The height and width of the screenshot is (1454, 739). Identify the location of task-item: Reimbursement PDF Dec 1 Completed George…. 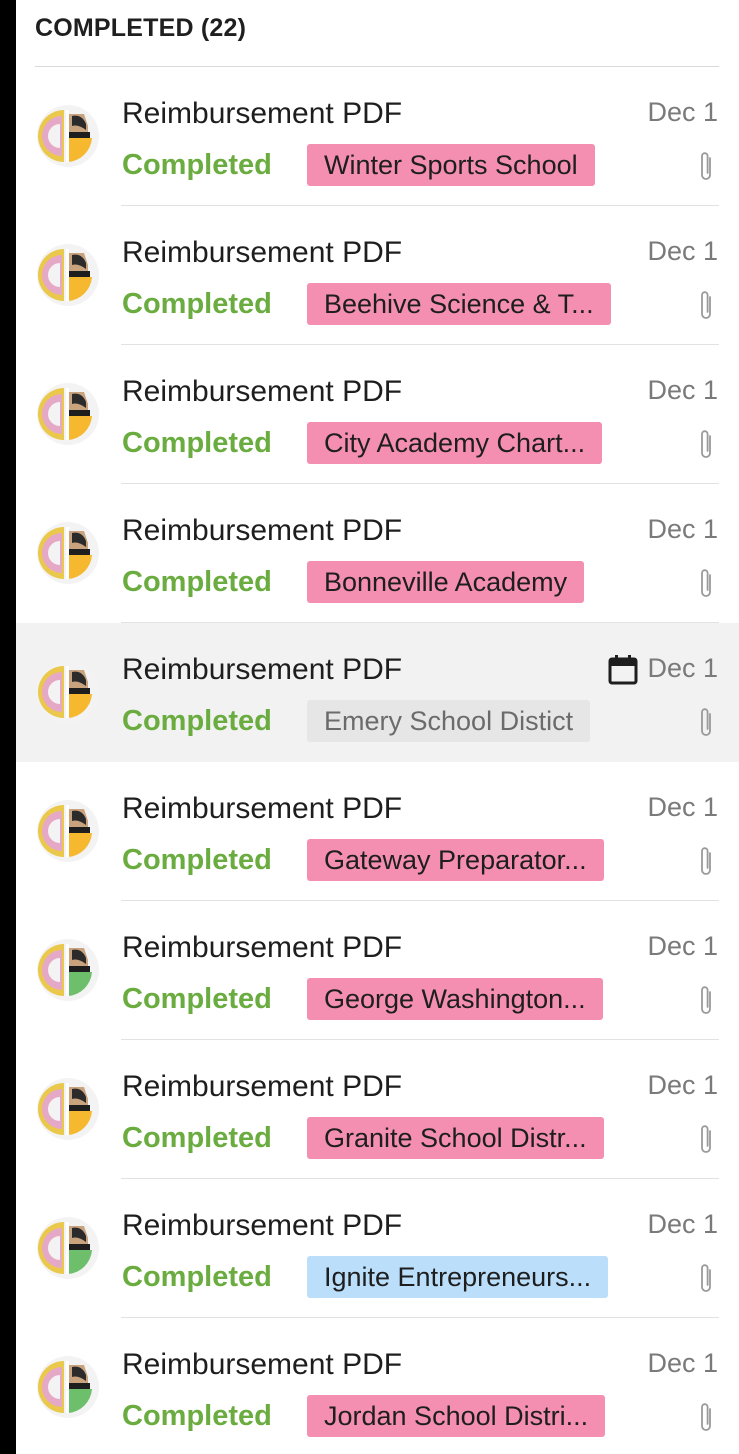
(377, 970).